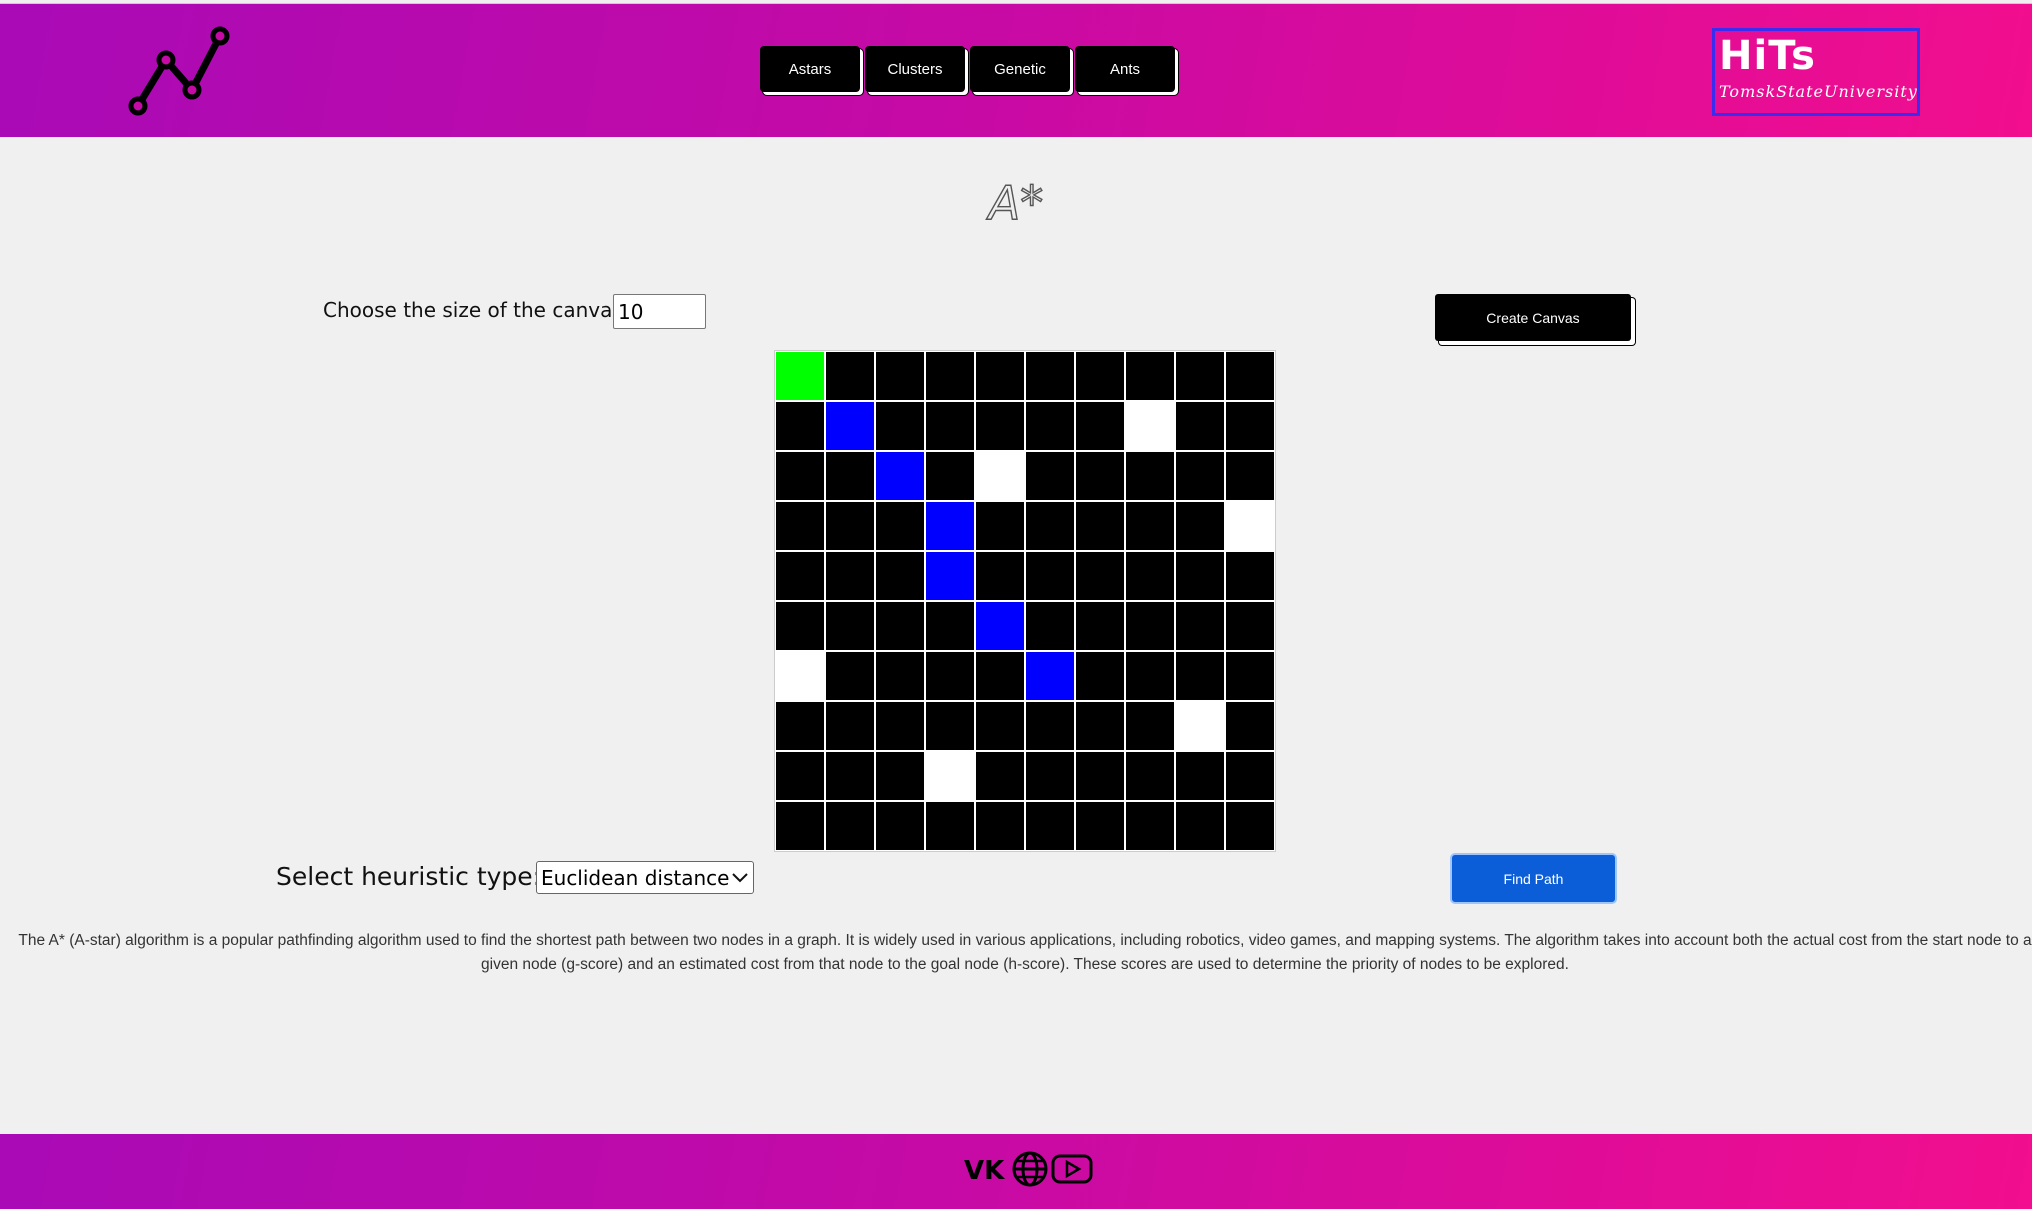 The height and width of the screenshot is (1209, 2032). Describe the element at coordinates (1125, 69) in the screenshot. I see `nav-ants-button: Ants` at that location.